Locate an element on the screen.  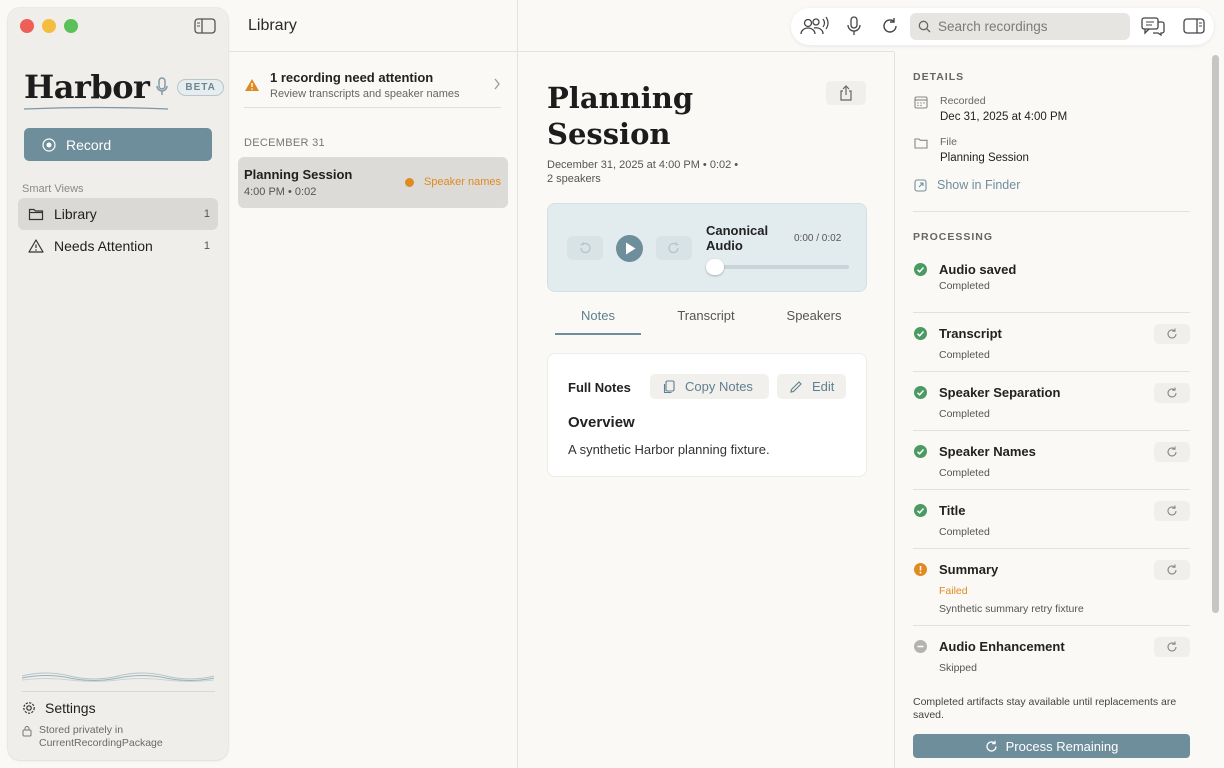
inspector-toggle-icon is located at coordinates (1194, 26).